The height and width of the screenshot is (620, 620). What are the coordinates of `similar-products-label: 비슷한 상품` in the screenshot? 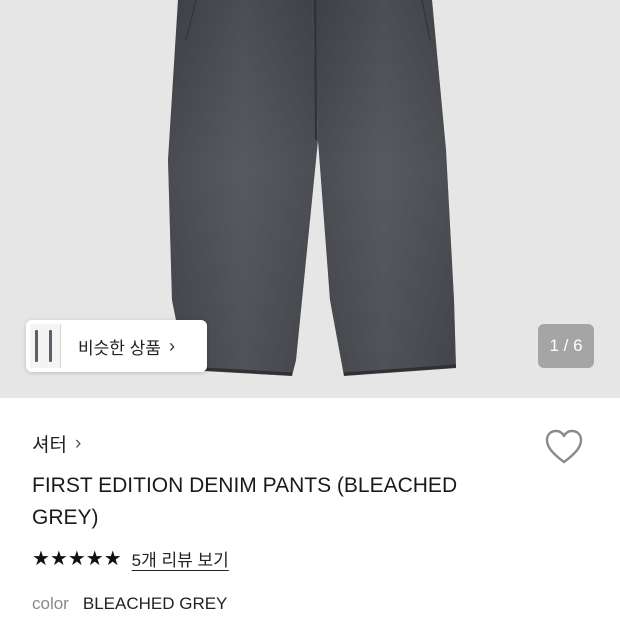 It's located at (119, 348).